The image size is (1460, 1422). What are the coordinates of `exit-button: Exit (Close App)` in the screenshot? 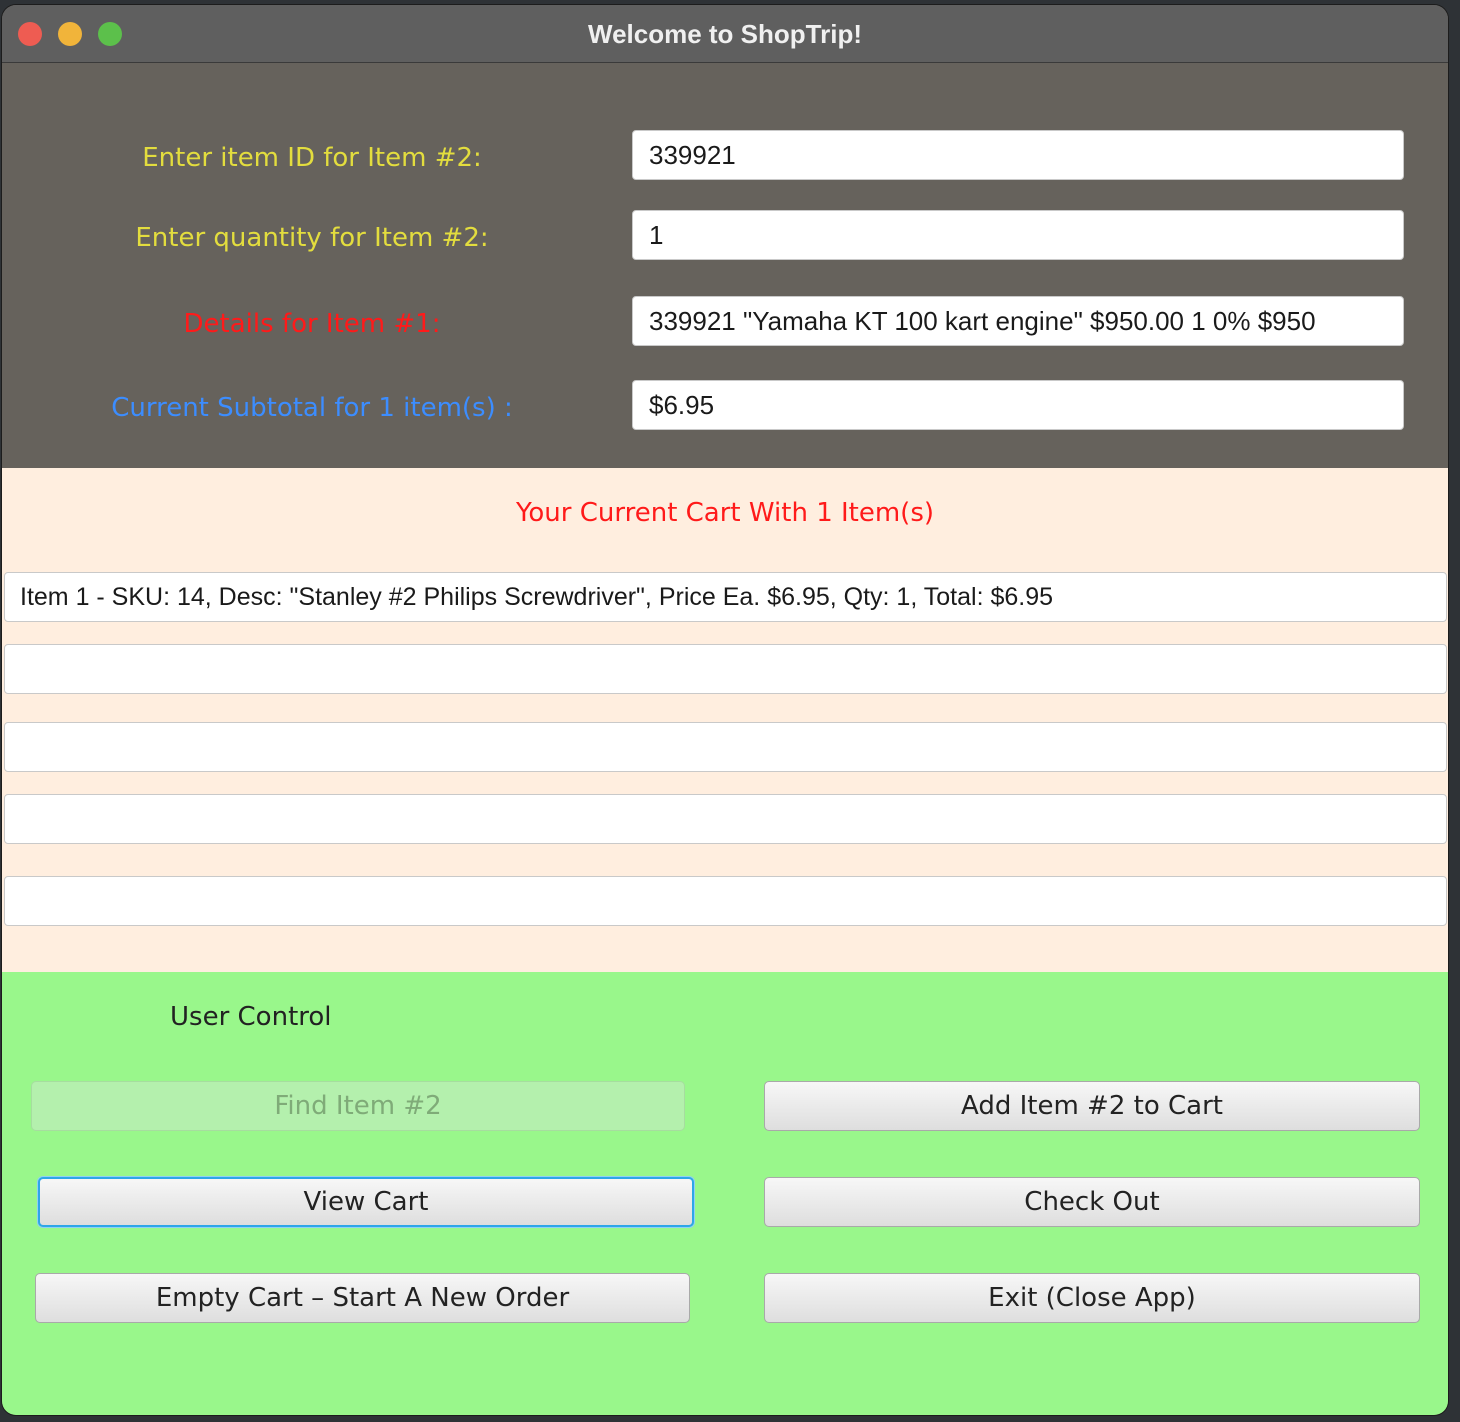 It's located at (1092, 1298).